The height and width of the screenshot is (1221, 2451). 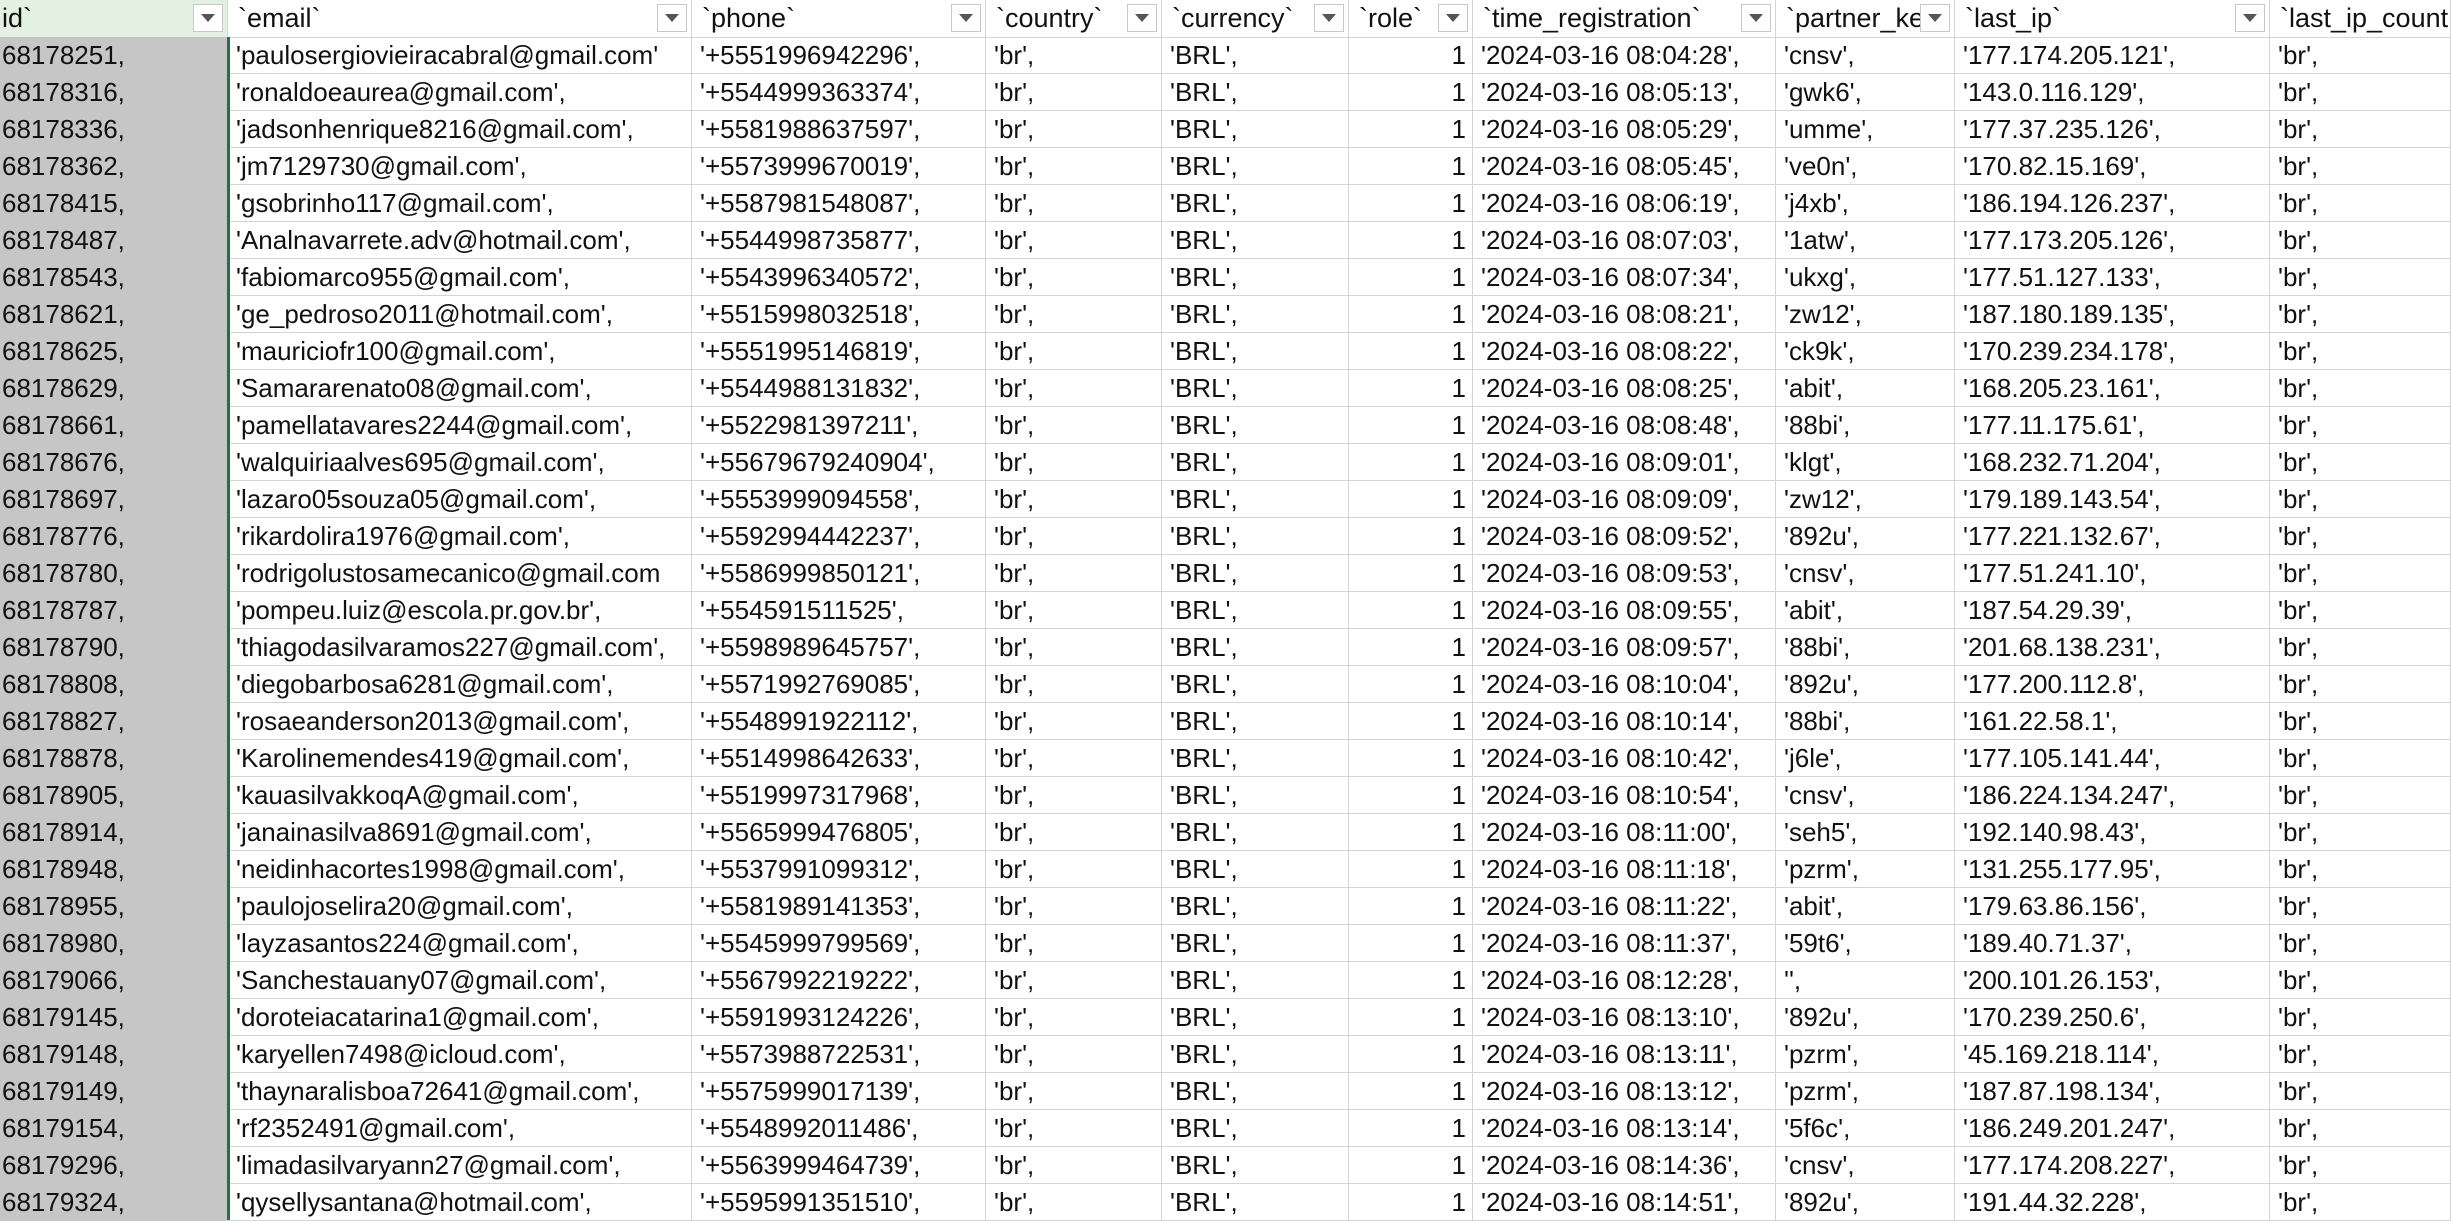 What do you see at coordinates (1865, 425) in the screenshot?
I see `cell-partner_key: '88bi',` at bounding box center [1865, 425].